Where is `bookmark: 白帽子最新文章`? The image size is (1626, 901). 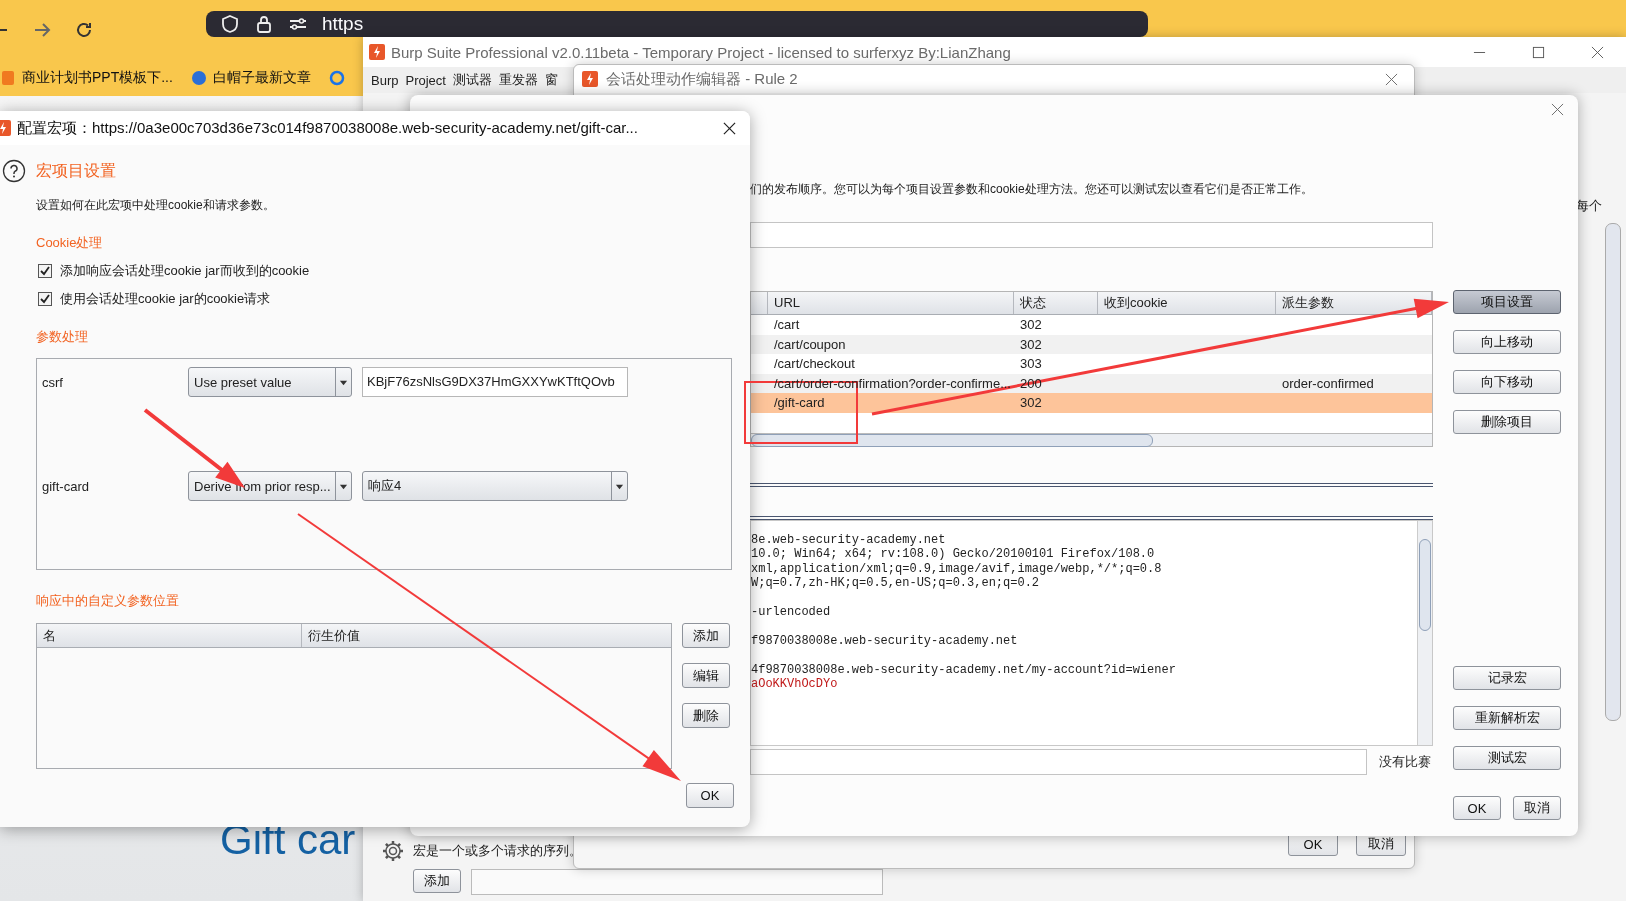 bookmark: 白帽子最新文章 is located at coordinates (261, 78).